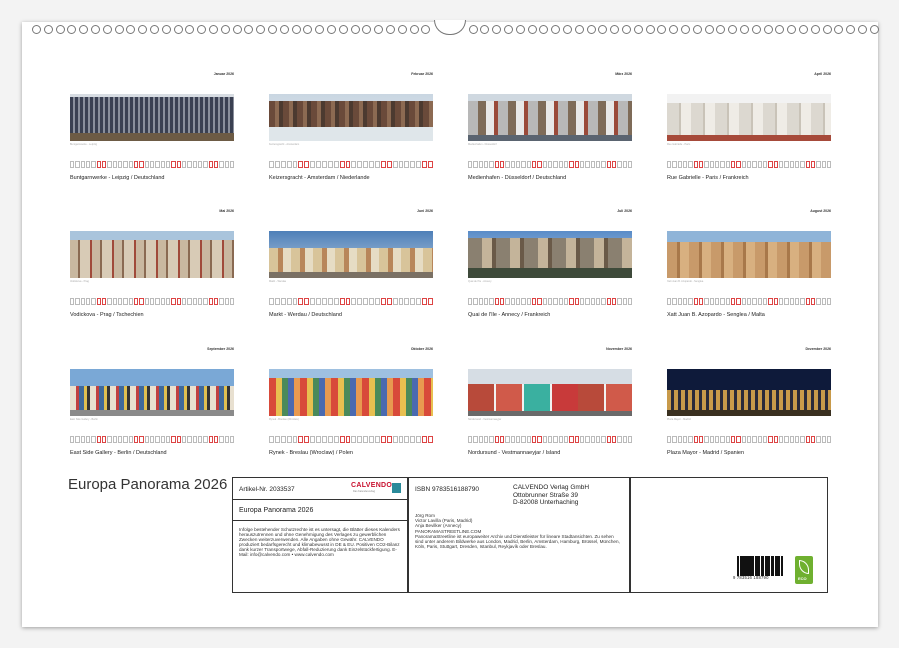  What do you see at coordinates (311, 453) in the screenshot?
I see `month-caption: Rynek - Breslau (Wroclaw) / Polen` at bounding box center [311, 453].